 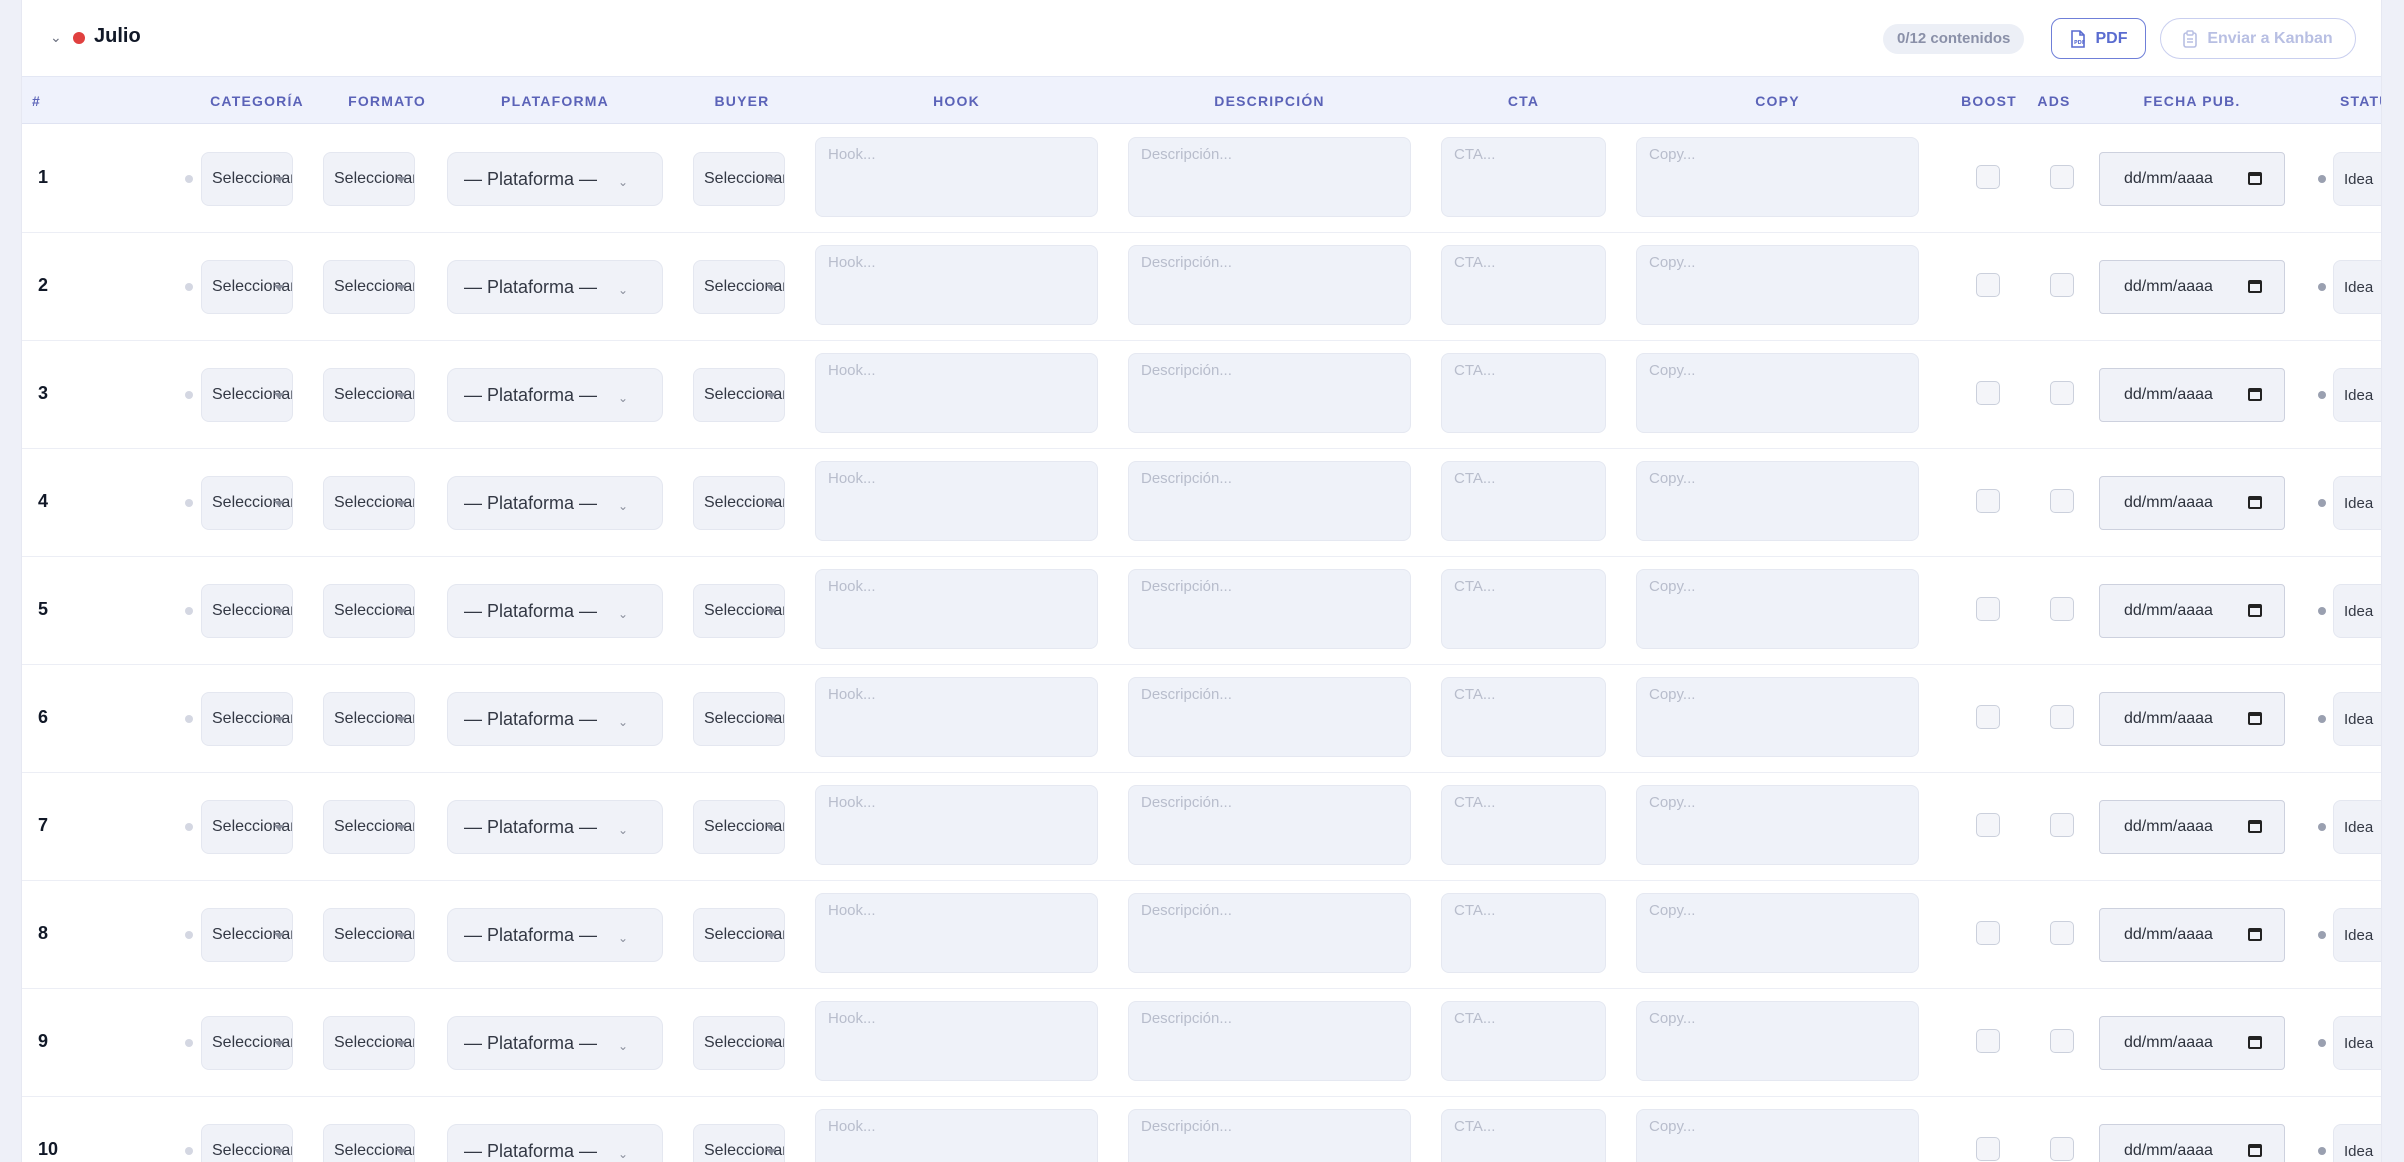 I want to click on send-to-kanban-button: Enviar a Kanban, so click(x=2258, y=38).